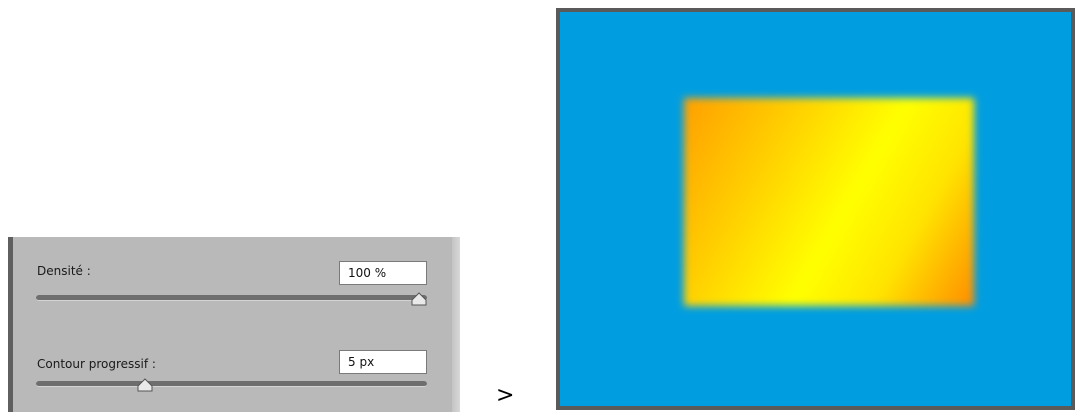  Describe the element at coordinates (419, 299) in the screenshot. I see `density-slider-thumb` at that location.